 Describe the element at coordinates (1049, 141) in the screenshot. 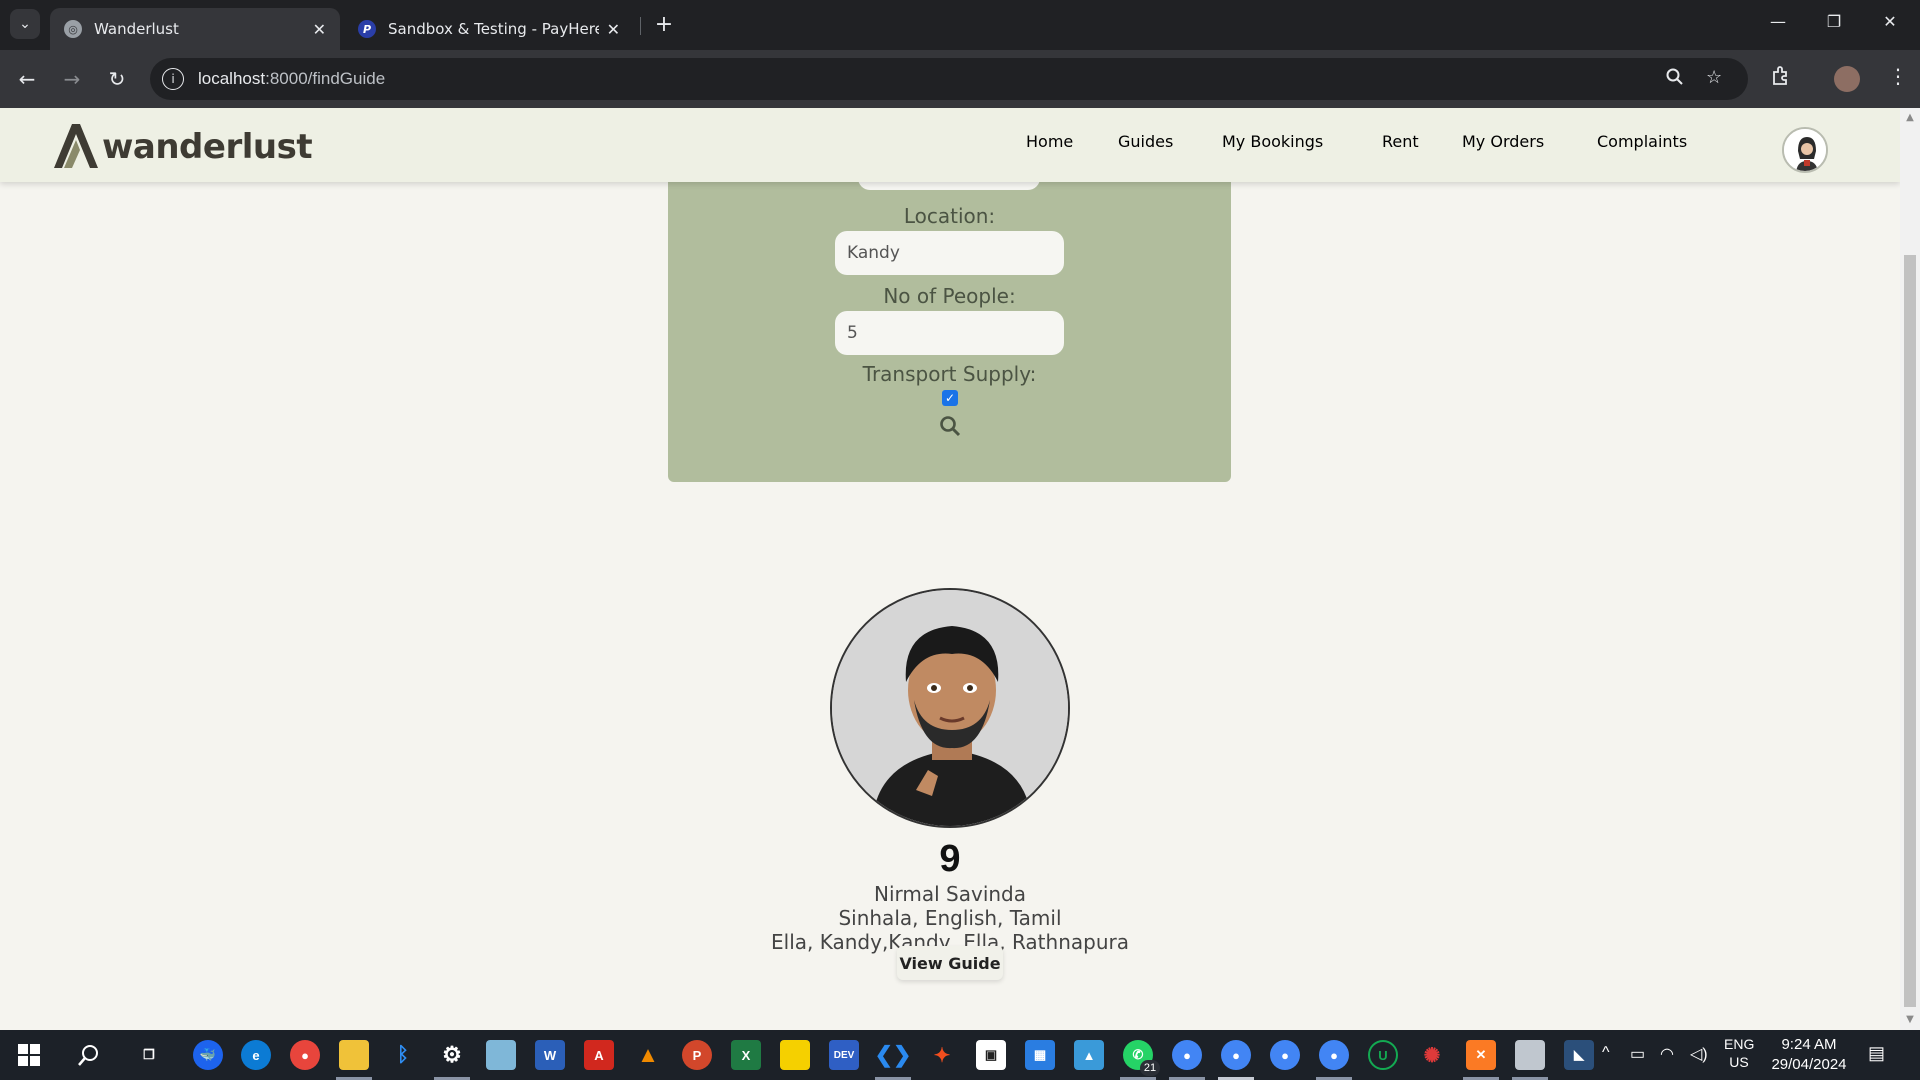

I see `nav-home: Home` at that location.